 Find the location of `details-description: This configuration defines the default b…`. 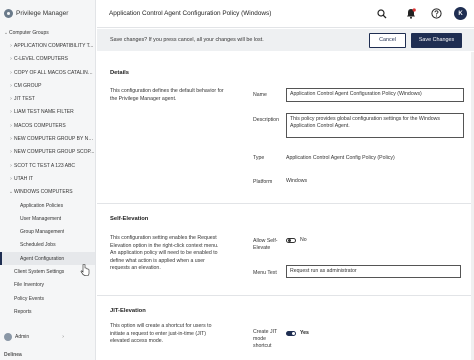

details-description: This configuration defines the default b… is located at coordinates (167, 95).